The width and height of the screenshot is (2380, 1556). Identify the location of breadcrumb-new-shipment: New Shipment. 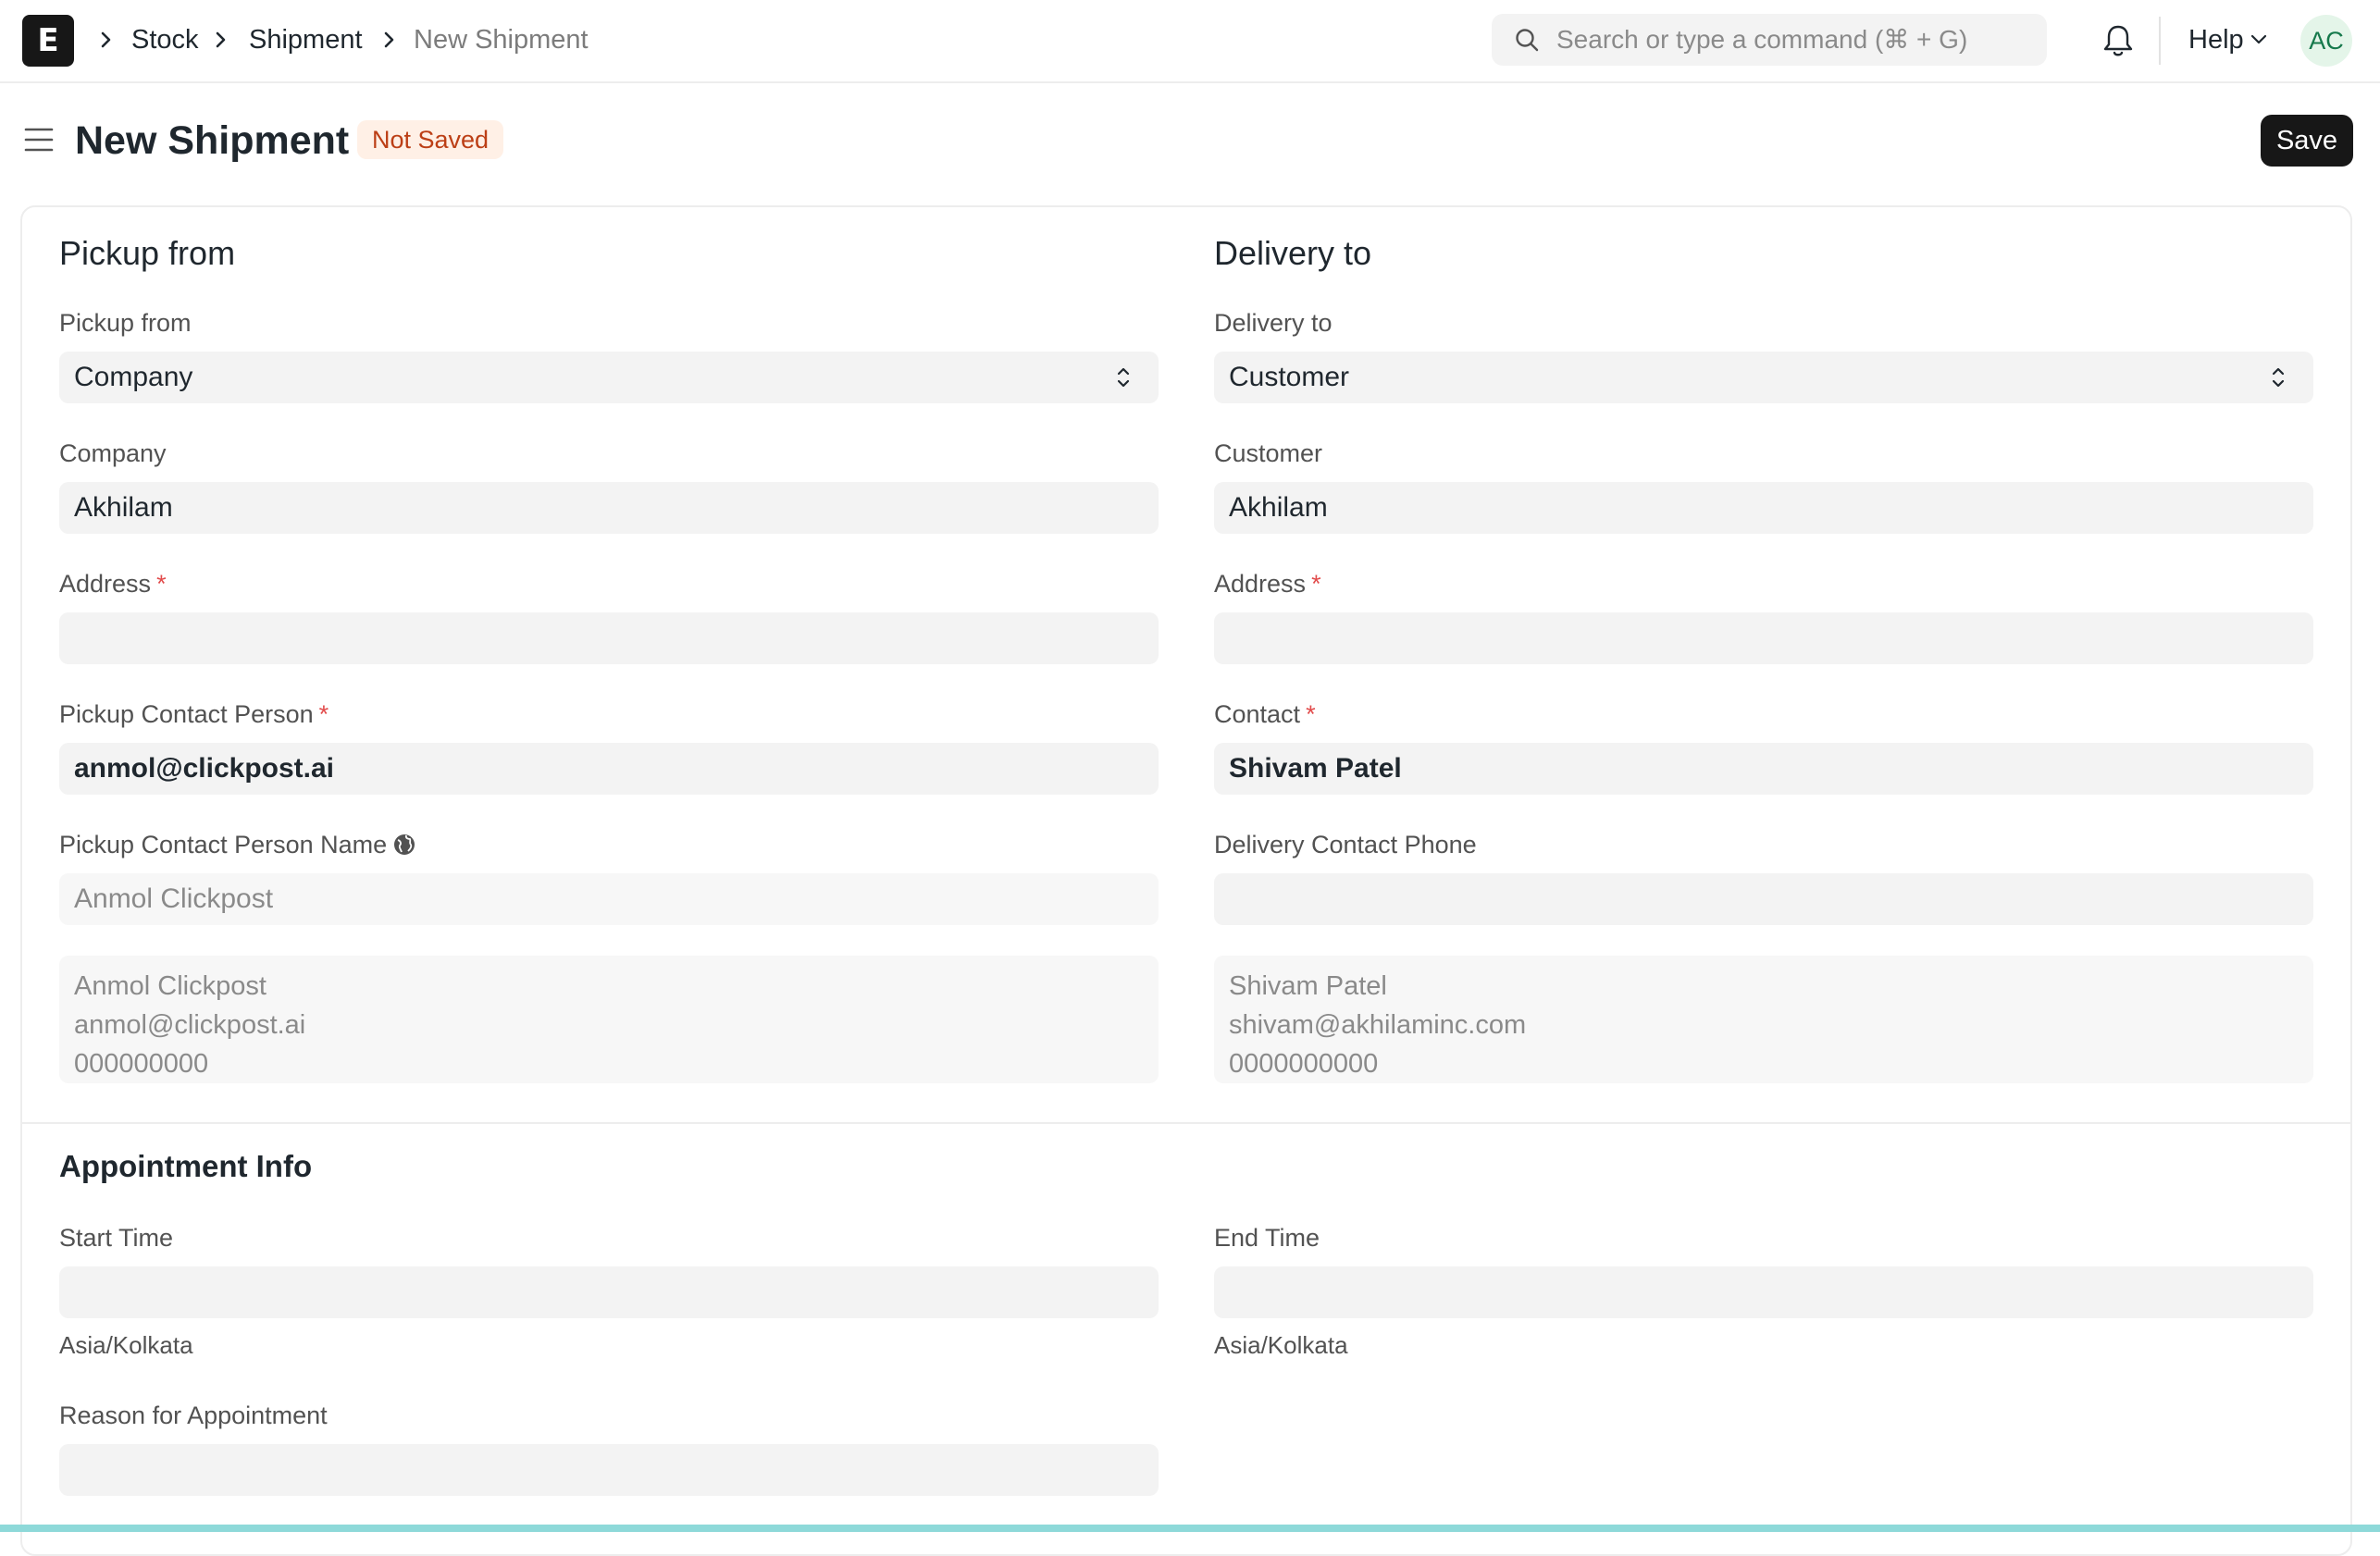
(501, 39).